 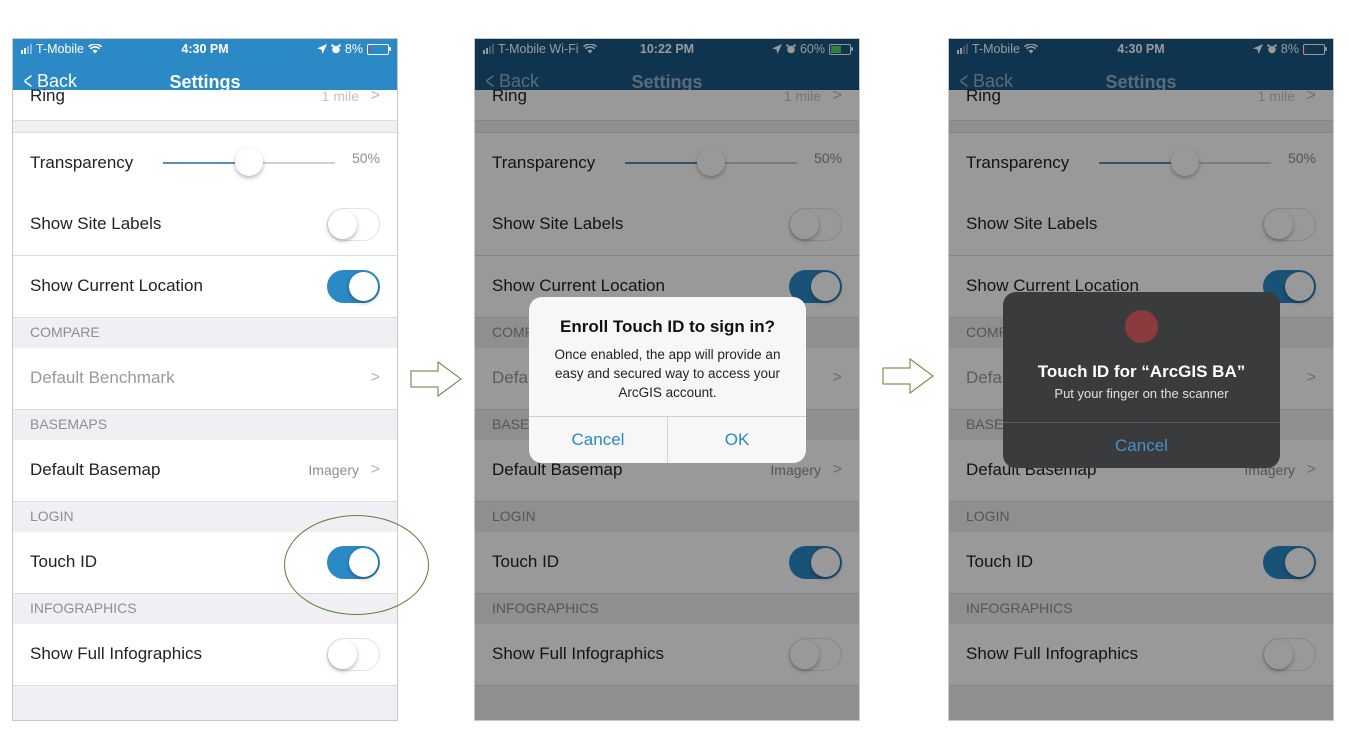 I want to click on status-bar: T-Mobile Wi-Fi 10:22 PM 60%, so click(x=667, y=50).